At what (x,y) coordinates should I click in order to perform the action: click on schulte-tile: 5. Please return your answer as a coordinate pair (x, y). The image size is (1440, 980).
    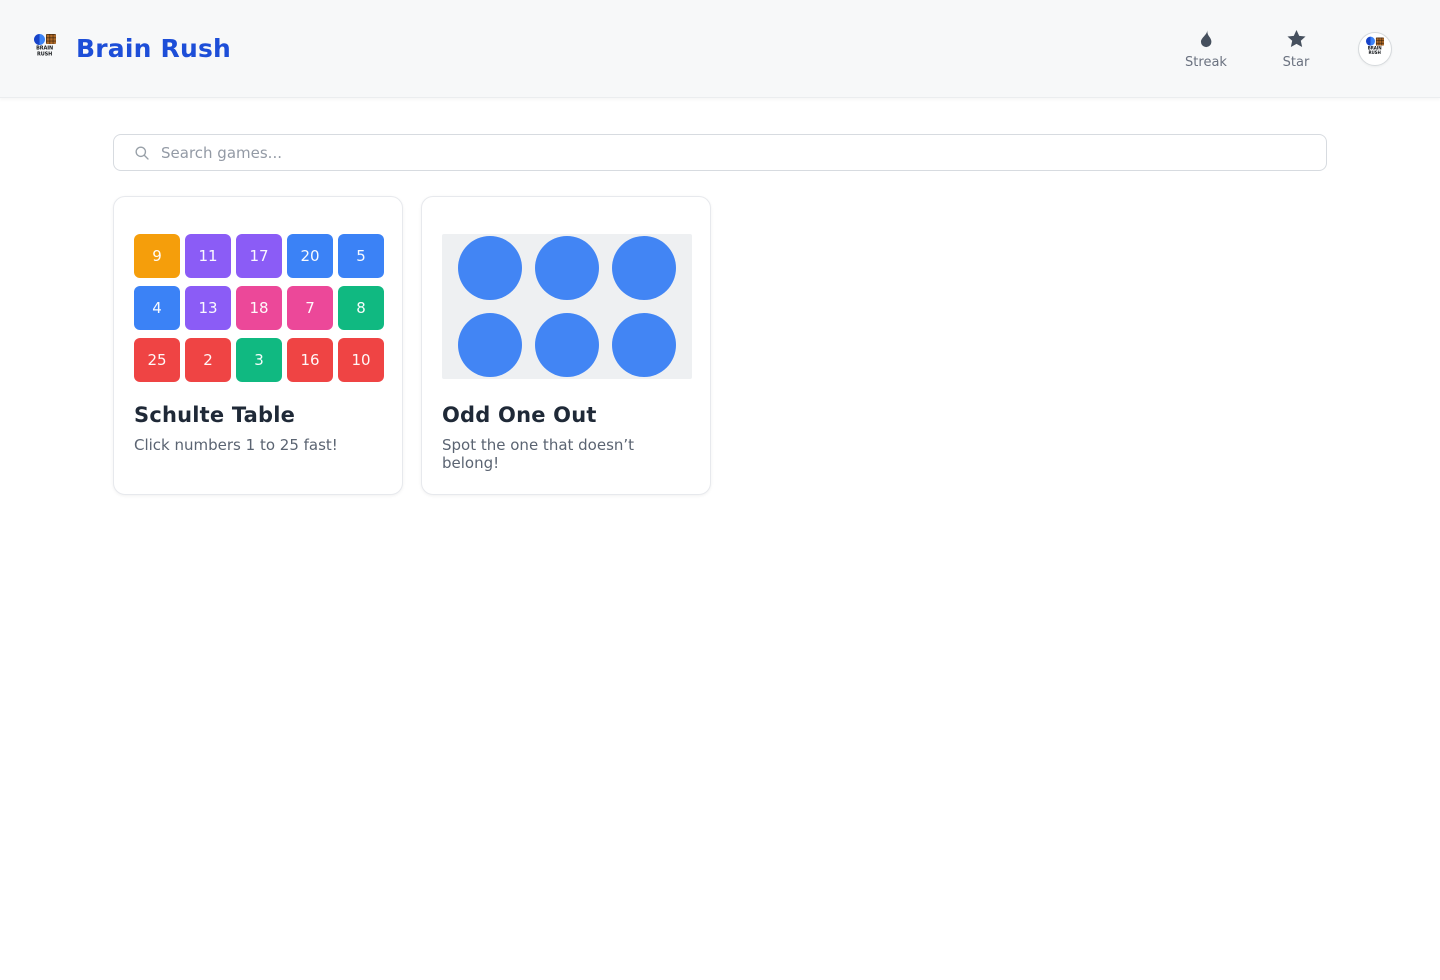
    Looking at the image, I should click on (361, 256).